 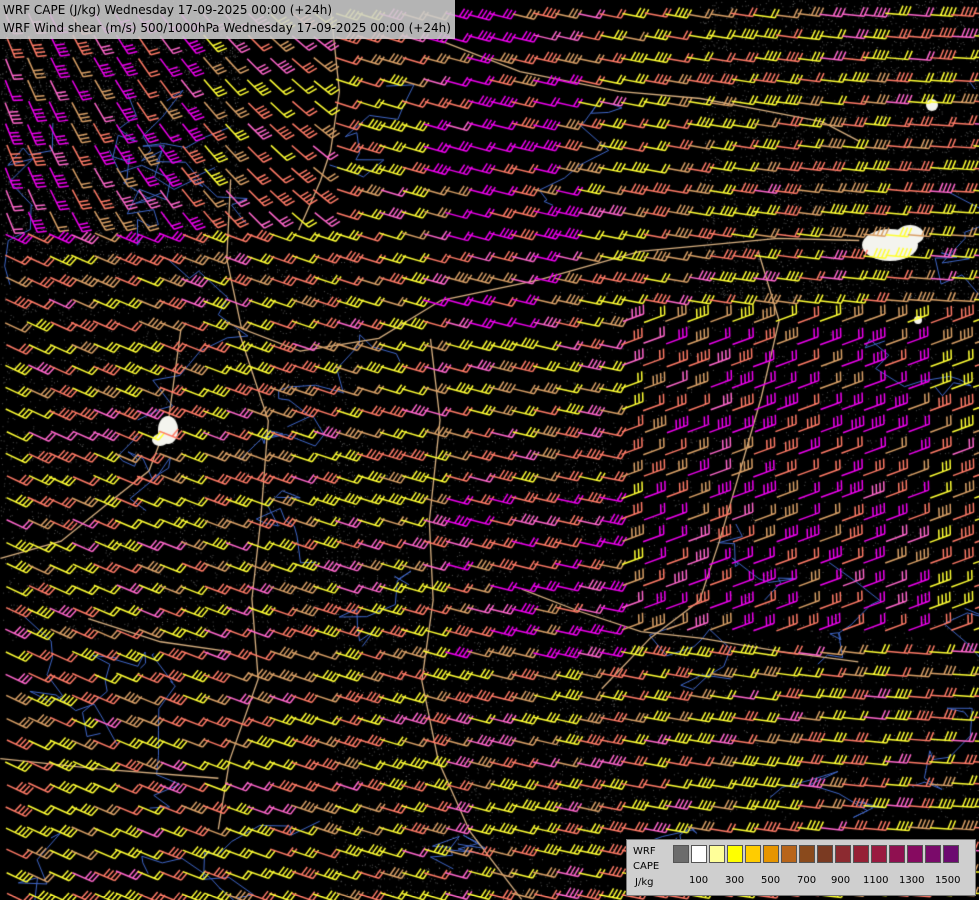 What do you see at coordinates (646, 866) in the screenshot?
I see `legend-variable-label: CAPE` at bounding box center [646, 866].